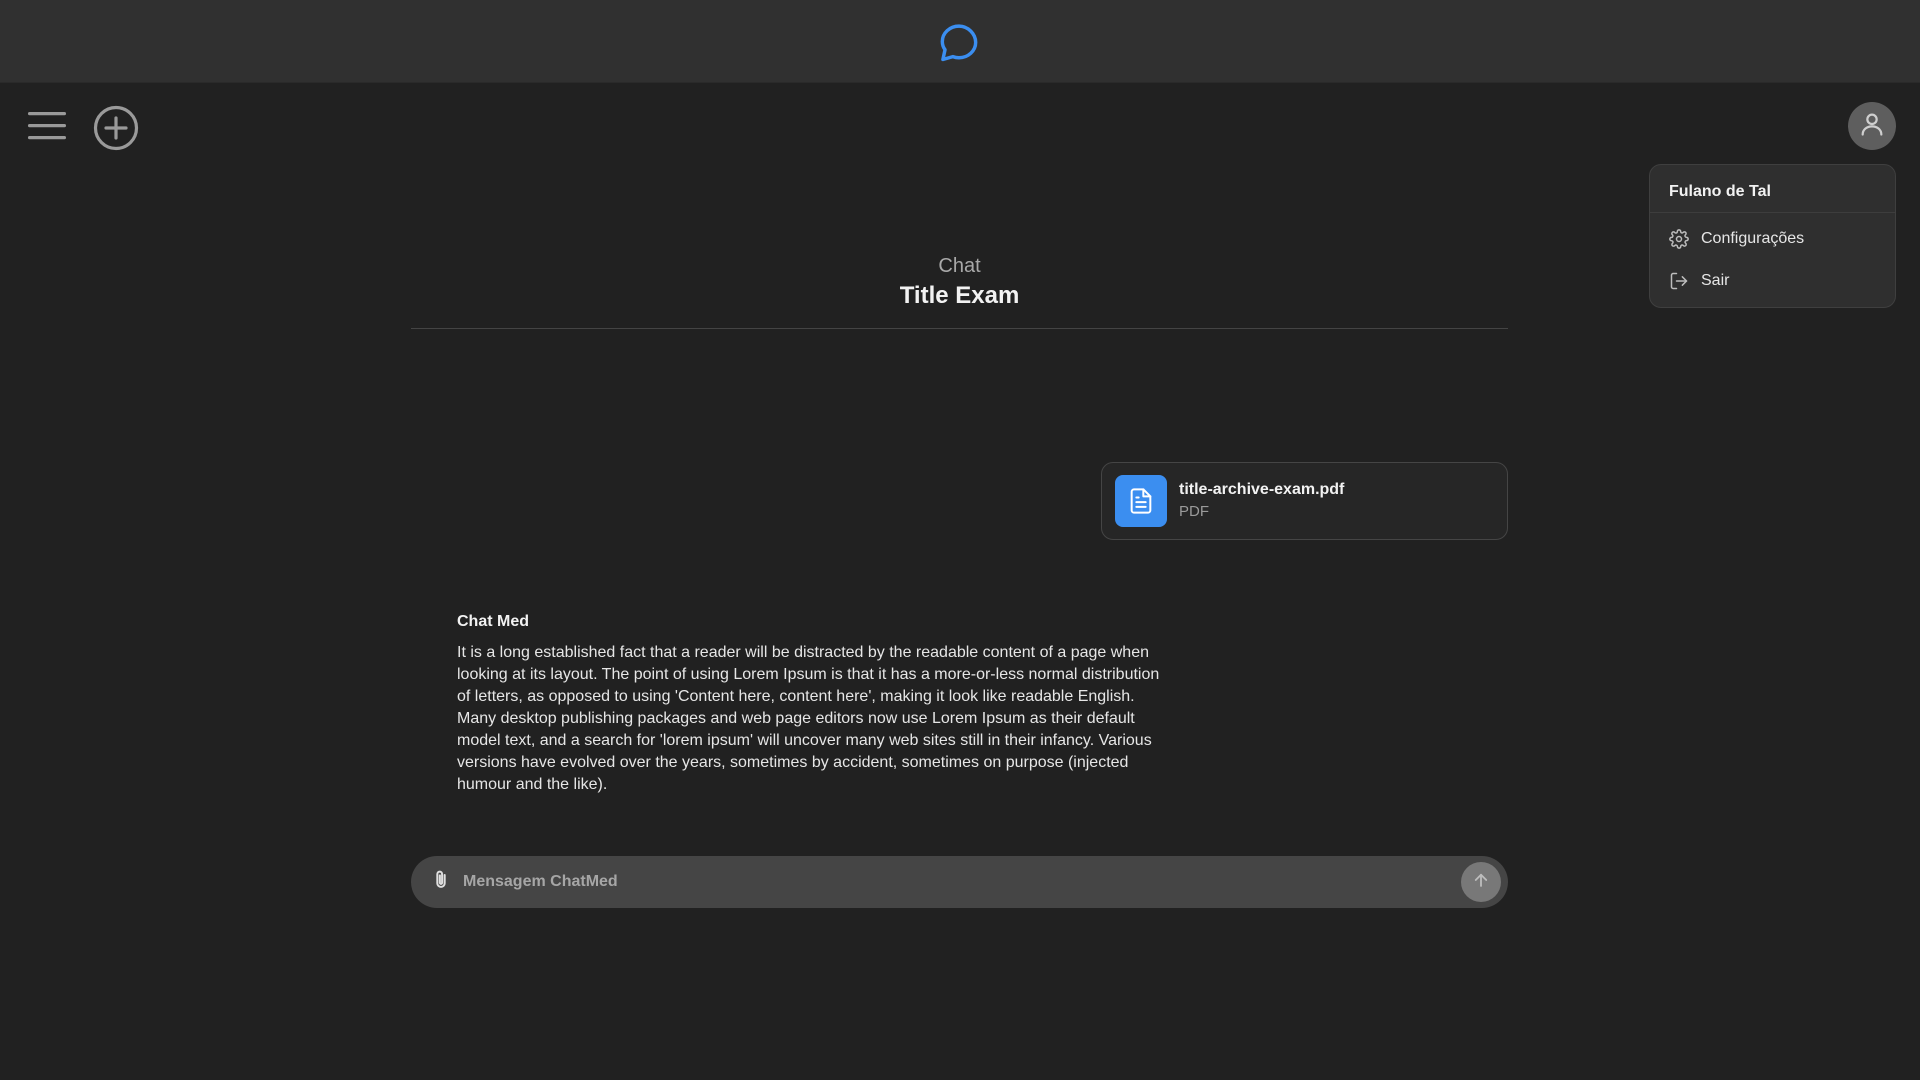  Describe the element at coordinates (1679, 239) in the screenshot. I see `gear-icon` at that location.